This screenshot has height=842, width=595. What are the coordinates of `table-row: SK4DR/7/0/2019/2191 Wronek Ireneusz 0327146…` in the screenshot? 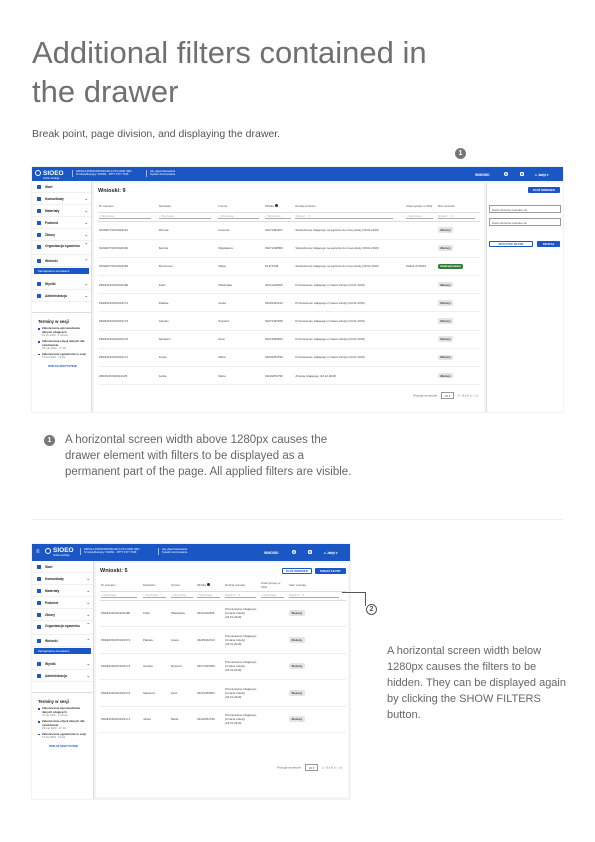 It's located at (289, 230).